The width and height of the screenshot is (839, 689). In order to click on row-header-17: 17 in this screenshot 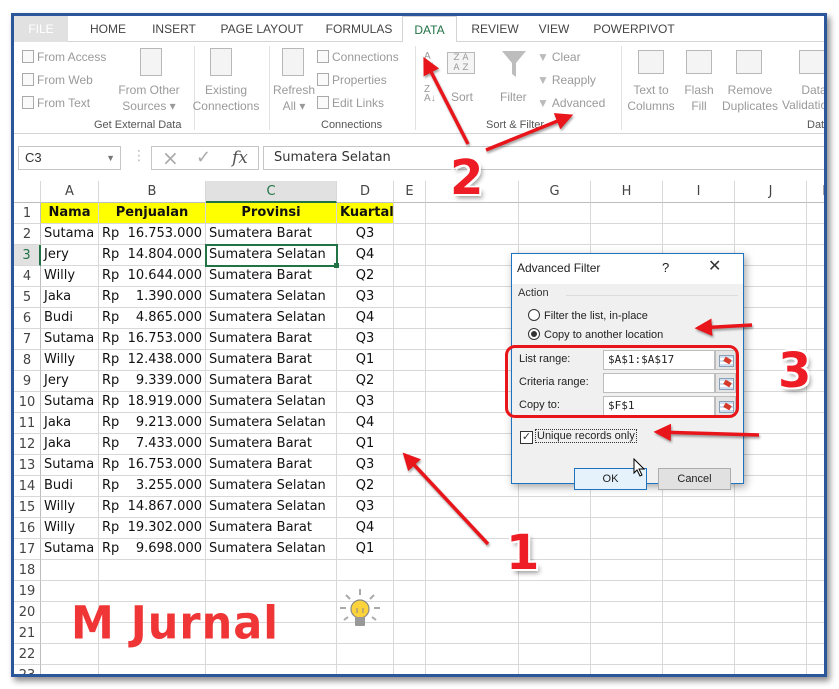, I will do `click(27, 549)`.